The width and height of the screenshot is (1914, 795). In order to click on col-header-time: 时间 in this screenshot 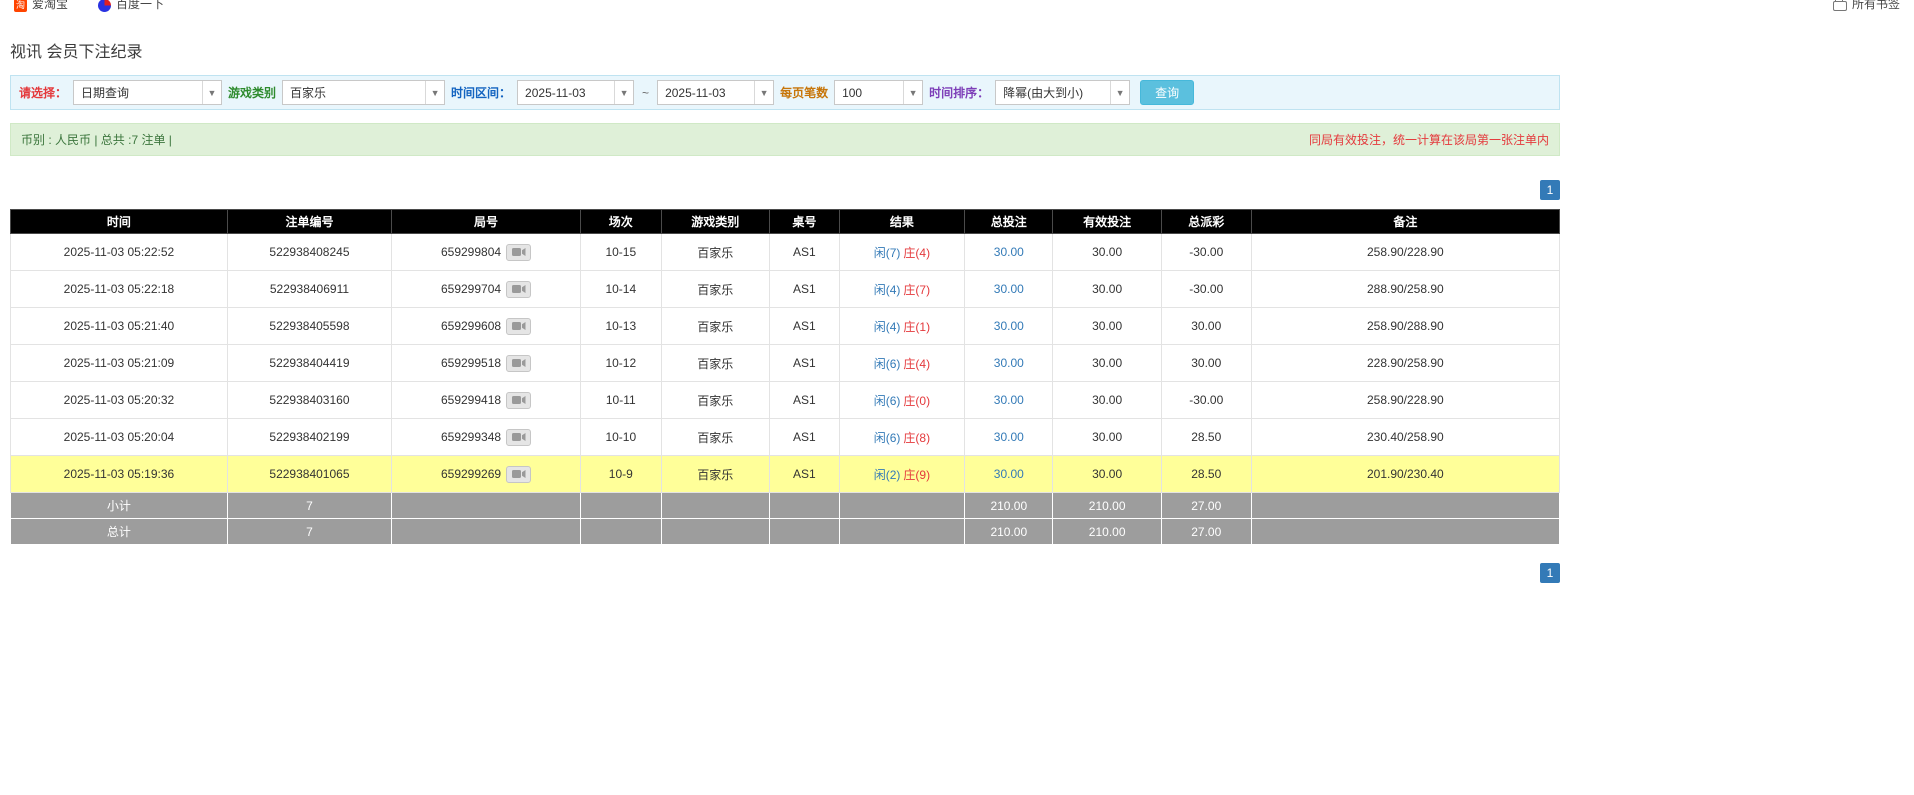, I will do `click(119, 221)`.